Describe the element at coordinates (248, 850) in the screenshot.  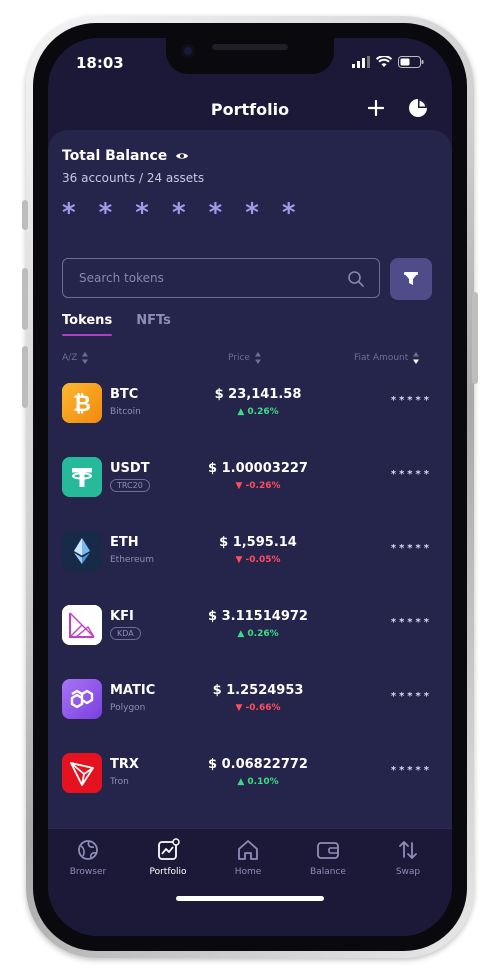
I see `home-icon` at that location.